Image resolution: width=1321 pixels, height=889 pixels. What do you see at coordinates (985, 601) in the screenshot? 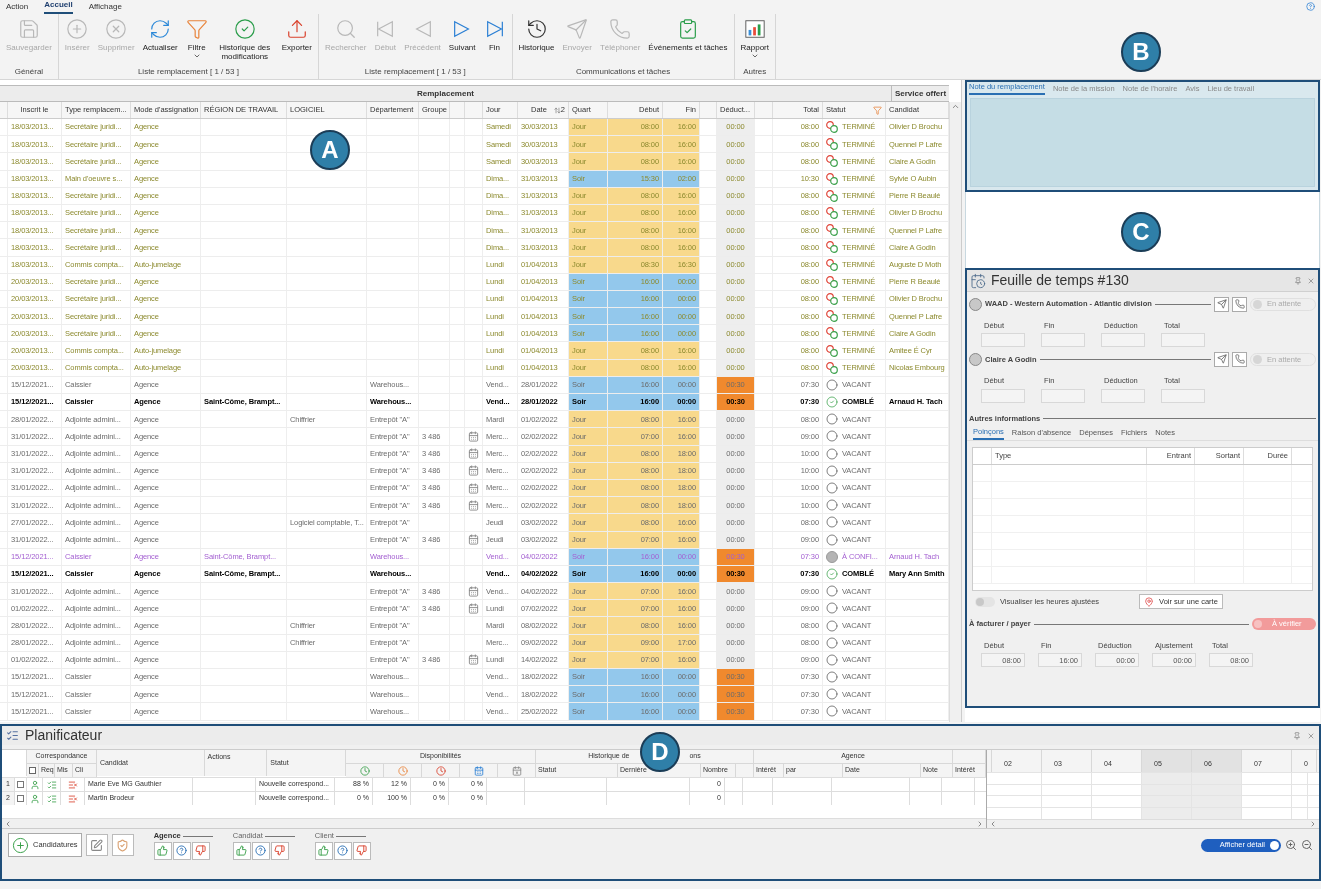
I see `toggle-switch` at bounding box center [985, 601].